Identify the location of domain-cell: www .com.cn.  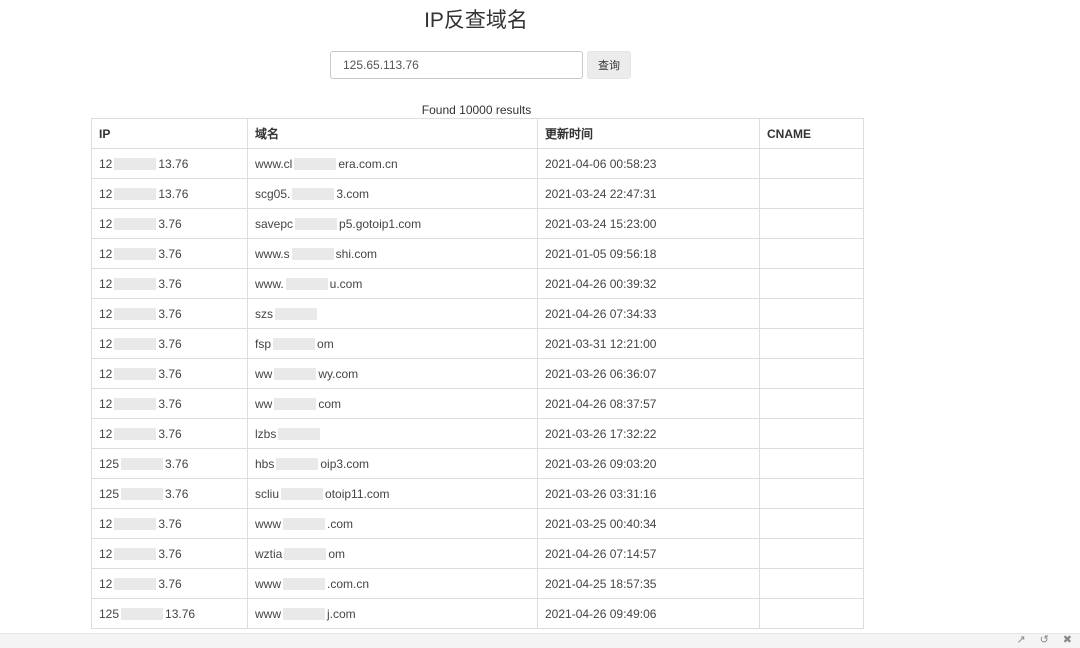
(392, 583).